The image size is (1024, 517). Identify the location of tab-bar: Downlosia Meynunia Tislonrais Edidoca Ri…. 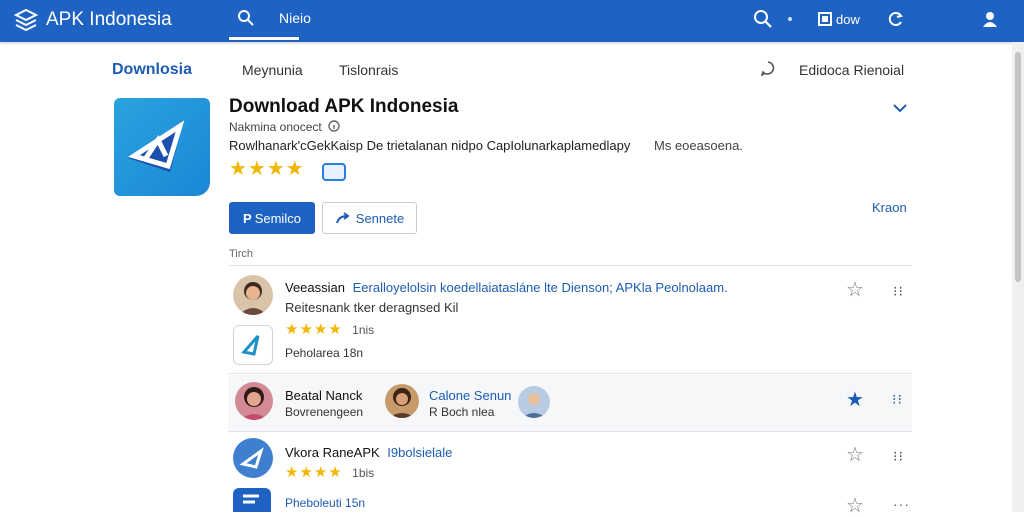
(506, 68).